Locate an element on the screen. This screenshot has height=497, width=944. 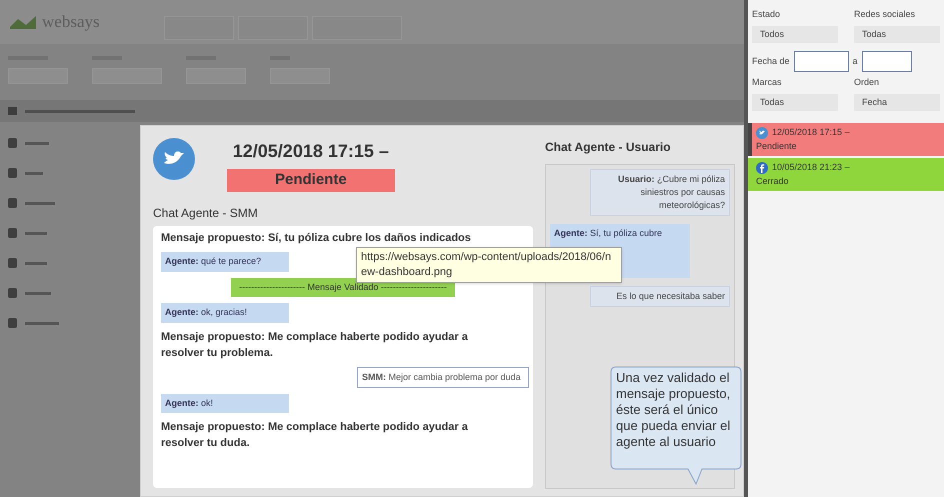
smm-message: SMM: Mejor cambia problema por duda is located at coordinates (443, 377).